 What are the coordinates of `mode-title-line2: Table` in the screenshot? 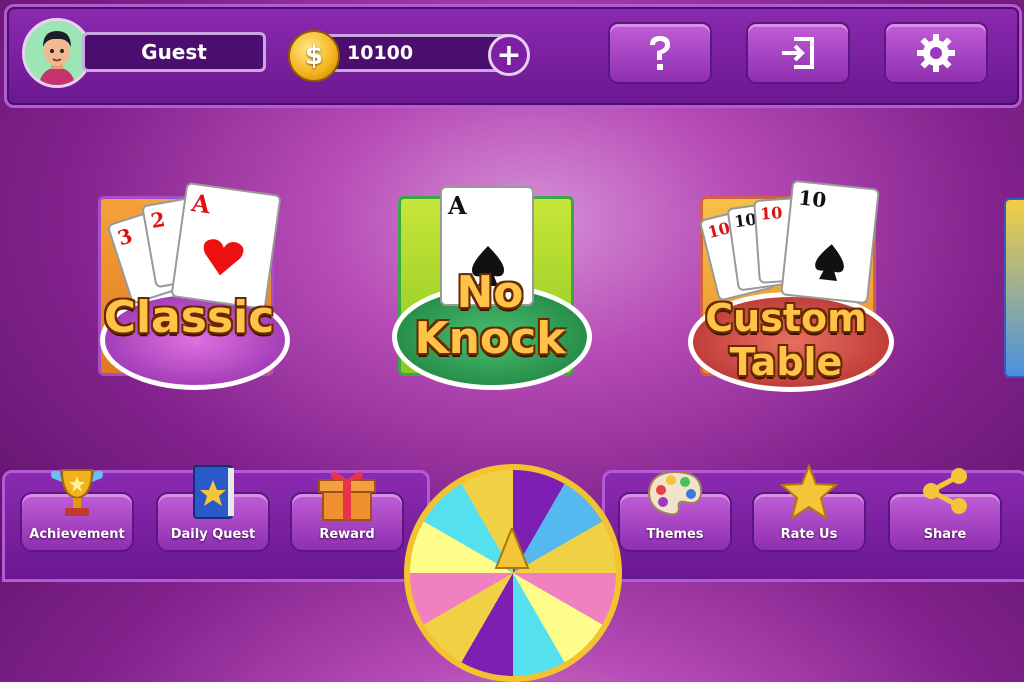 It's located at (786, 362).